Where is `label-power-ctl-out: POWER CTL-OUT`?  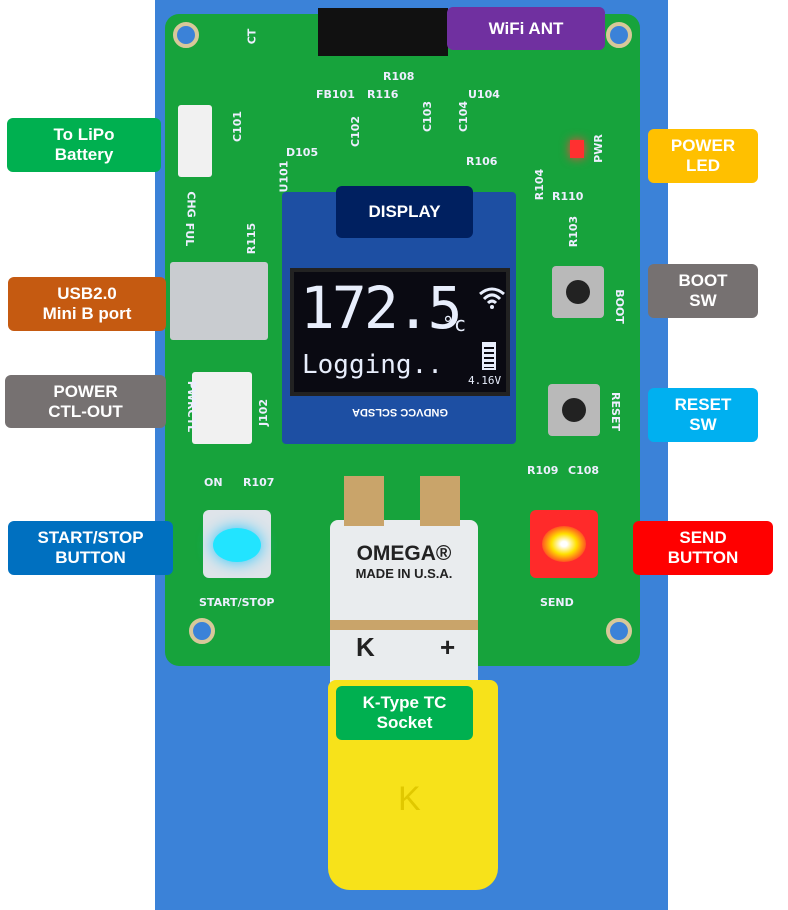 label-power-ctl-out: POWER CTL-OUT is located at coordinates (85, 401).